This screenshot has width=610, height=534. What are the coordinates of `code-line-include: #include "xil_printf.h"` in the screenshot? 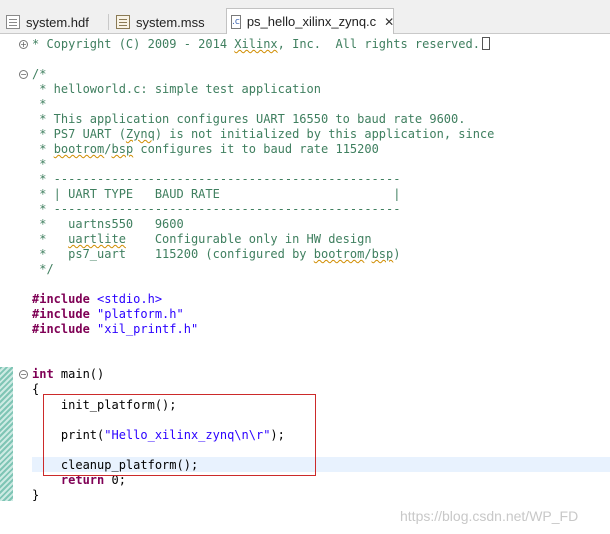 It's located at (115, 329).